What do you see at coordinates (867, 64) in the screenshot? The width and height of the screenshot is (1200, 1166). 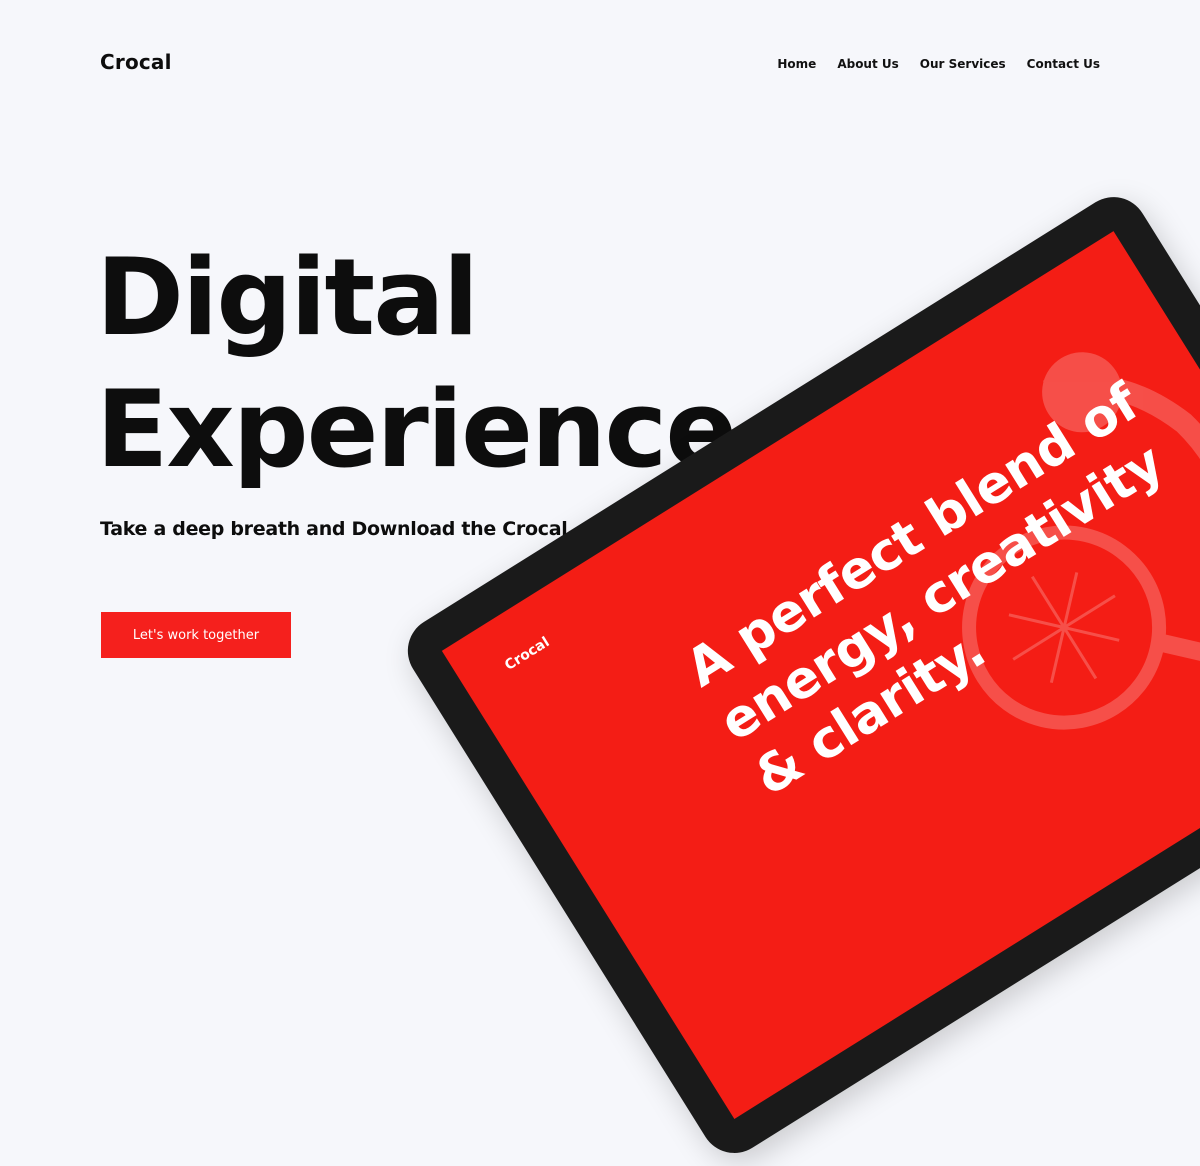 I see `nav-item-about-us: About Us` at bounding box center [867, 64].